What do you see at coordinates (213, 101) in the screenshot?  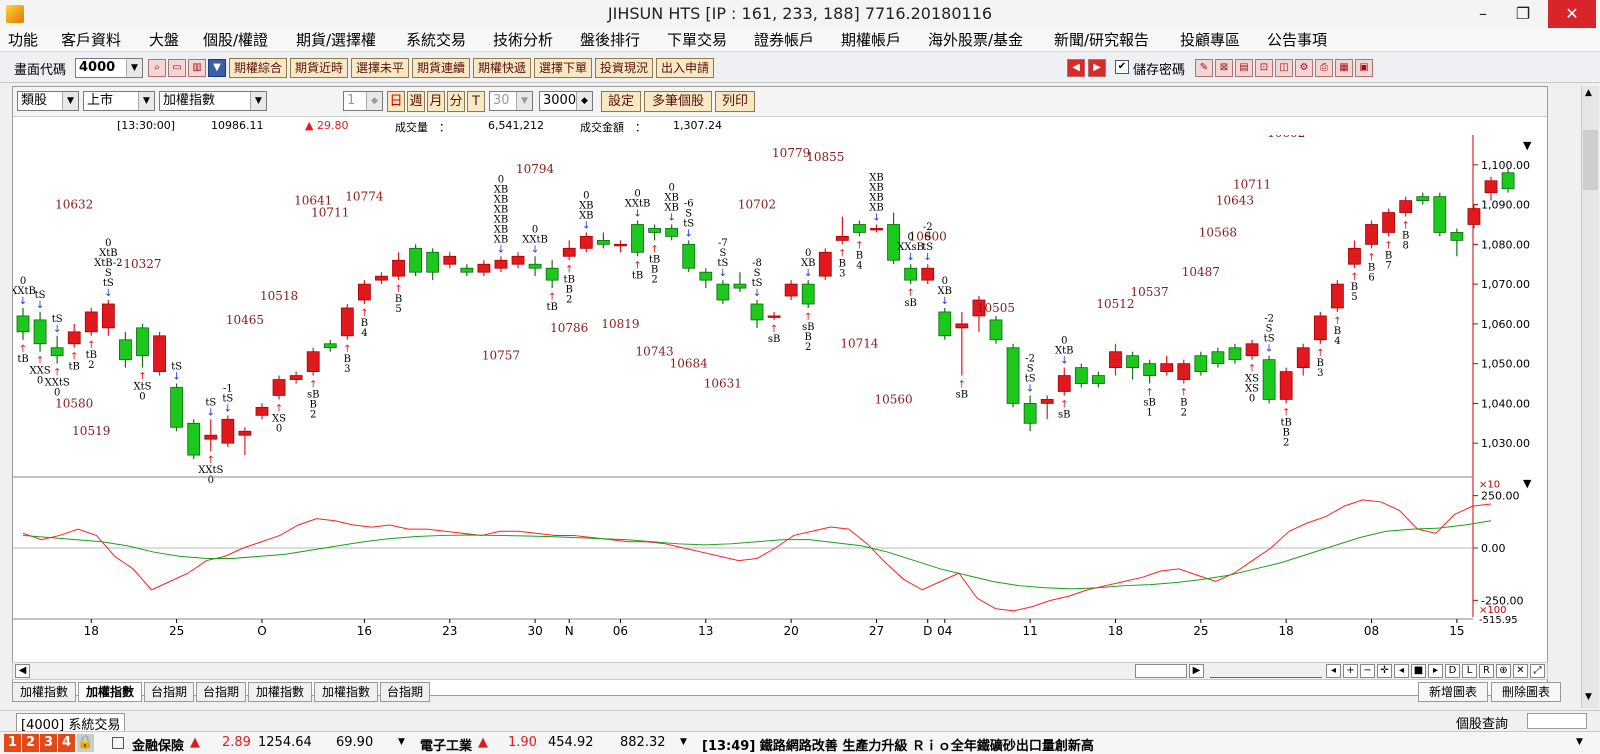 I see `index-select: 加權指數 ▼` at bounding box center [213, 101].